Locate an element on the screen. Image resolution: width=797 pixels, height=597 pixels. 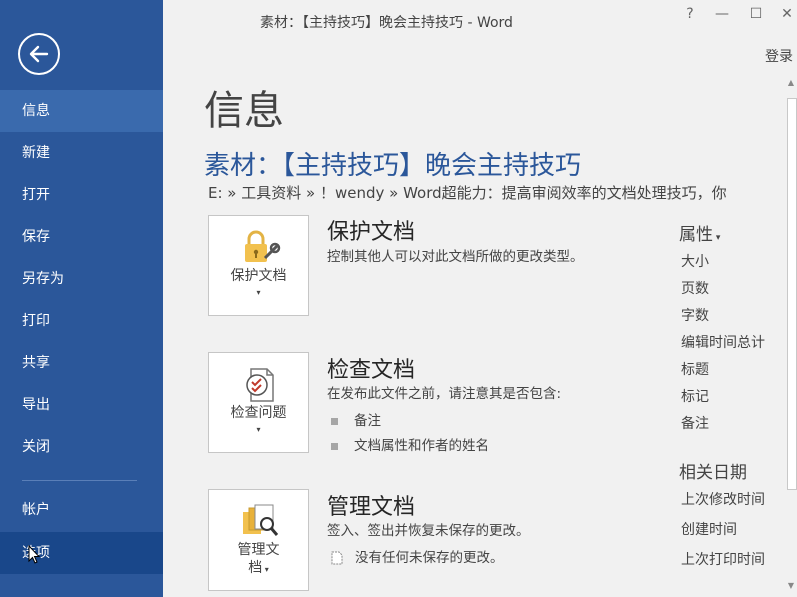
document-title: 素材：【主持技巧】晚会主持技巧 is located at coordinates (393, 166).